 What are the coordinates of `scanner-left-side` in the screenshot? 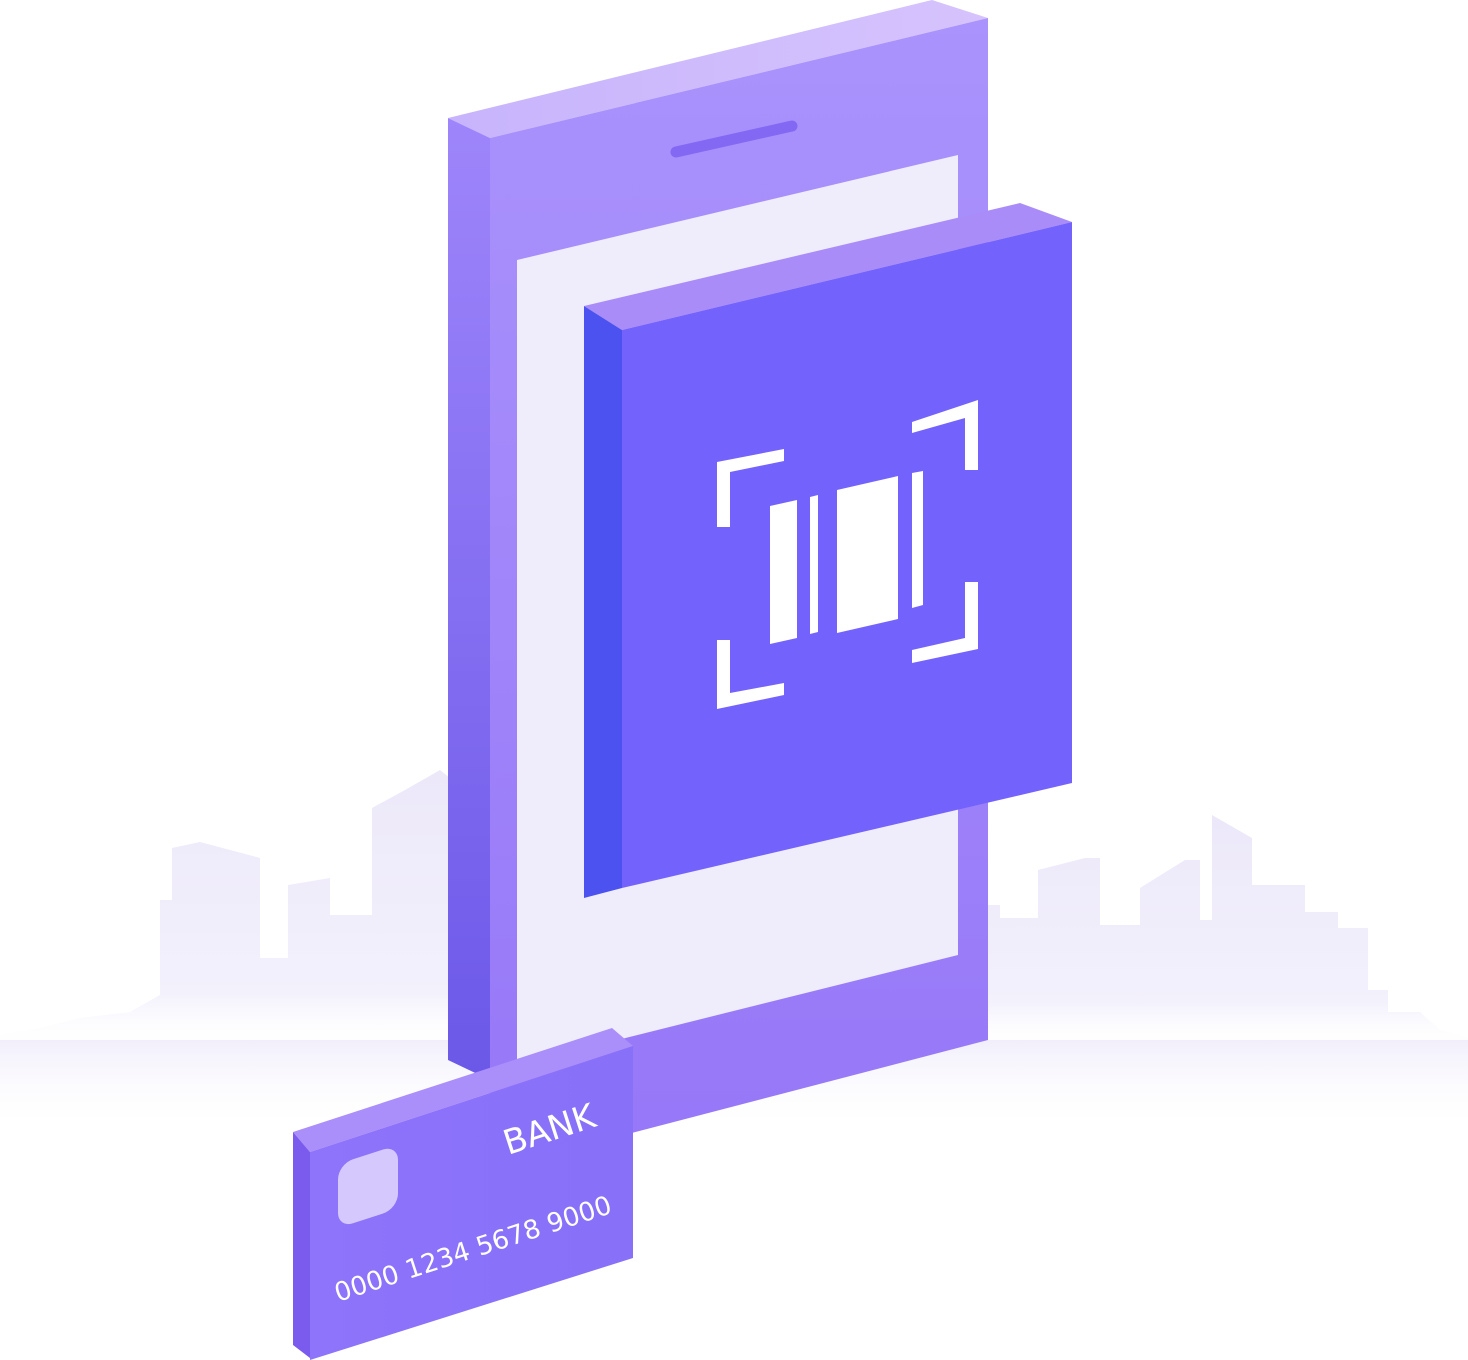 It's located at (603, 602).